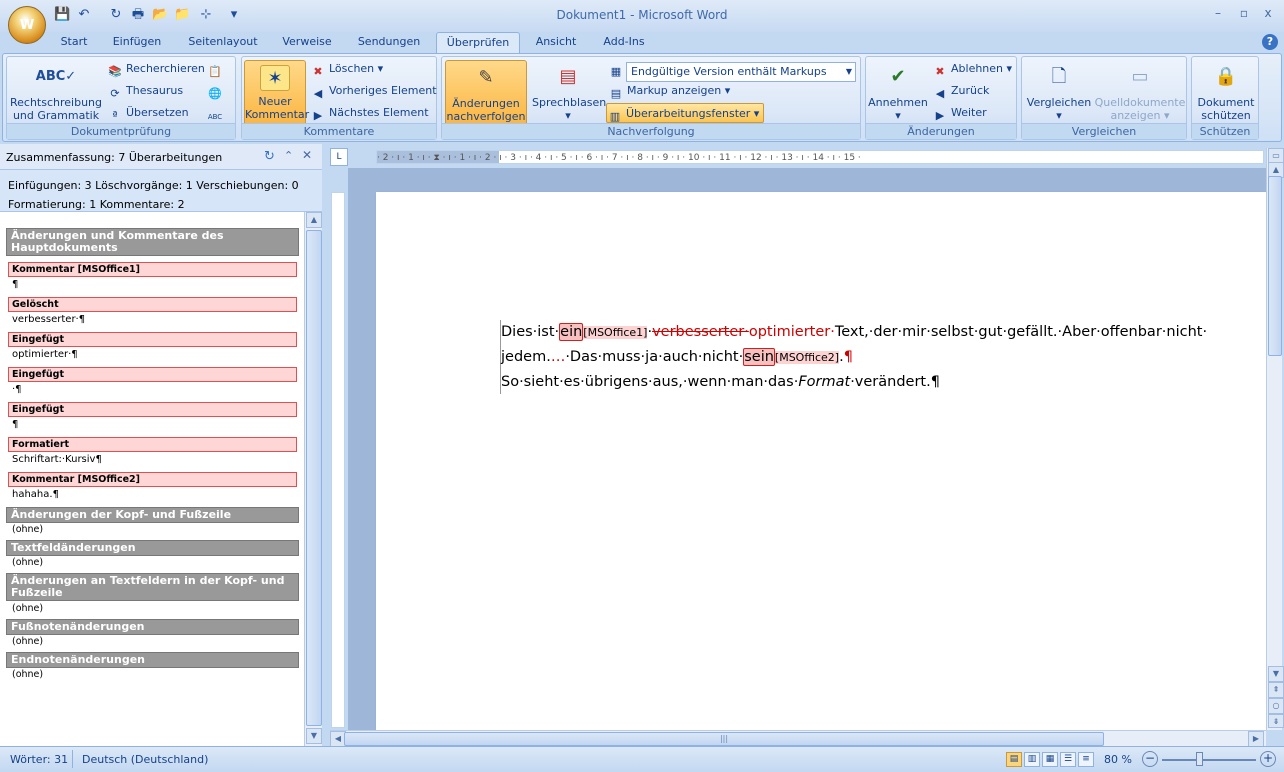  I want to click on revision-header: Gelöscht, so click(152, 304).